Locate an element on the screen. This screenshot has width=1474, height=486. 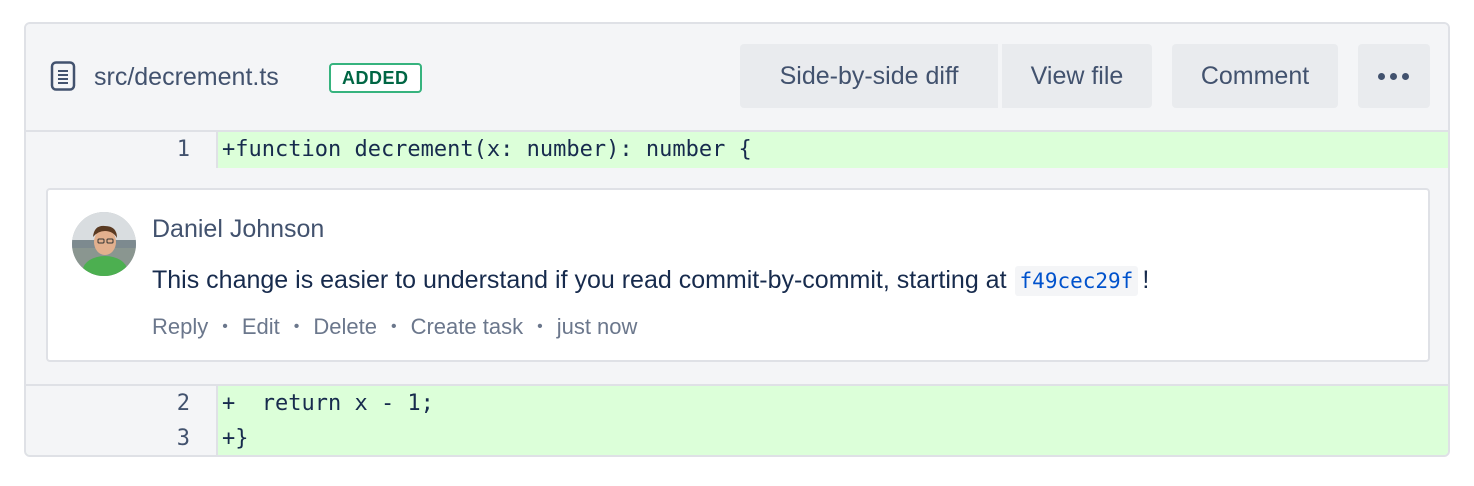
line-number-cell: 2 3 is located at coordinates (122, 420).